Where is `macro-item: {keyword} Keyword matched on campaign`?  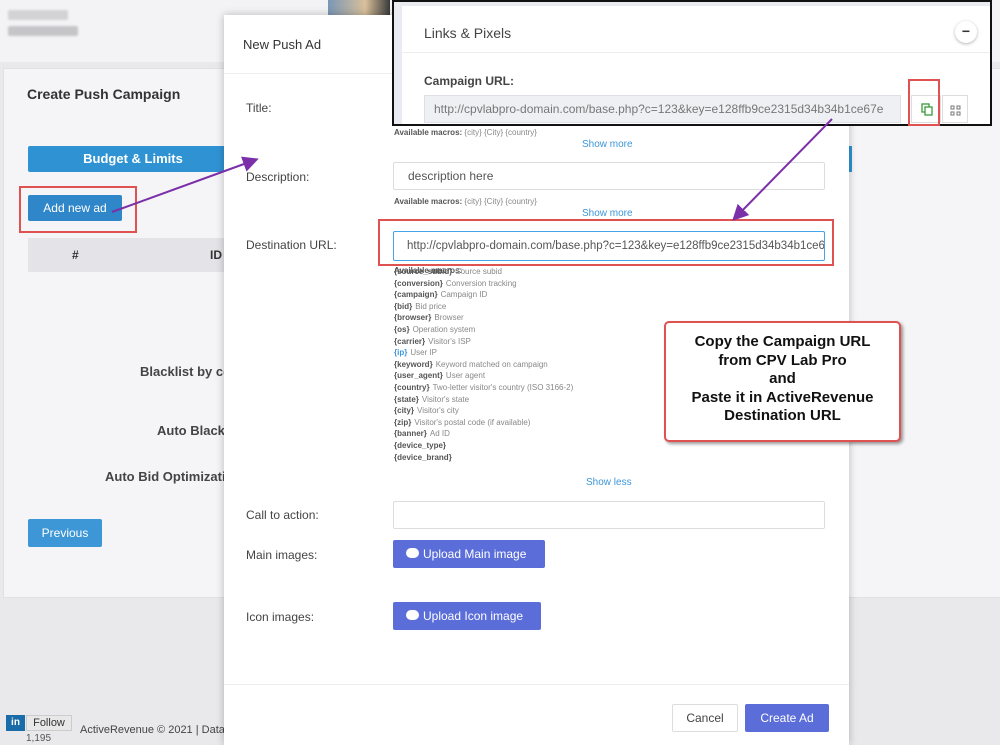
macro-item: {keyword} Keyword matched on campaign is located at coordinates (483, 366).